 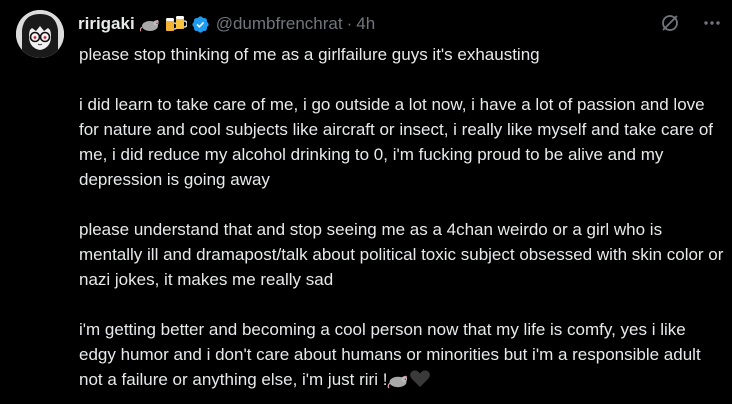 What do you see at coordinates (176, 24) in the screenshot?
I see `beer-mugs-icon` at bounding box center [176, 24].